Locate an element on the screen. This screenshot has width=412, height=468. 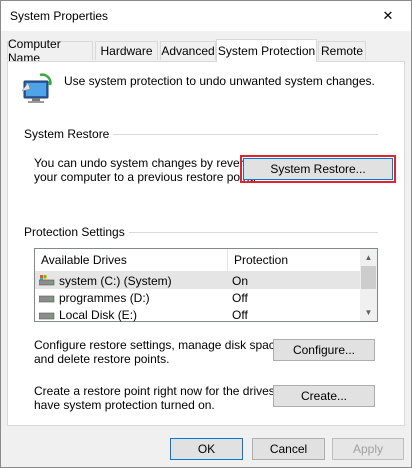
drives-list-header: Available Drives Protection is located at coordinates (197, 260).